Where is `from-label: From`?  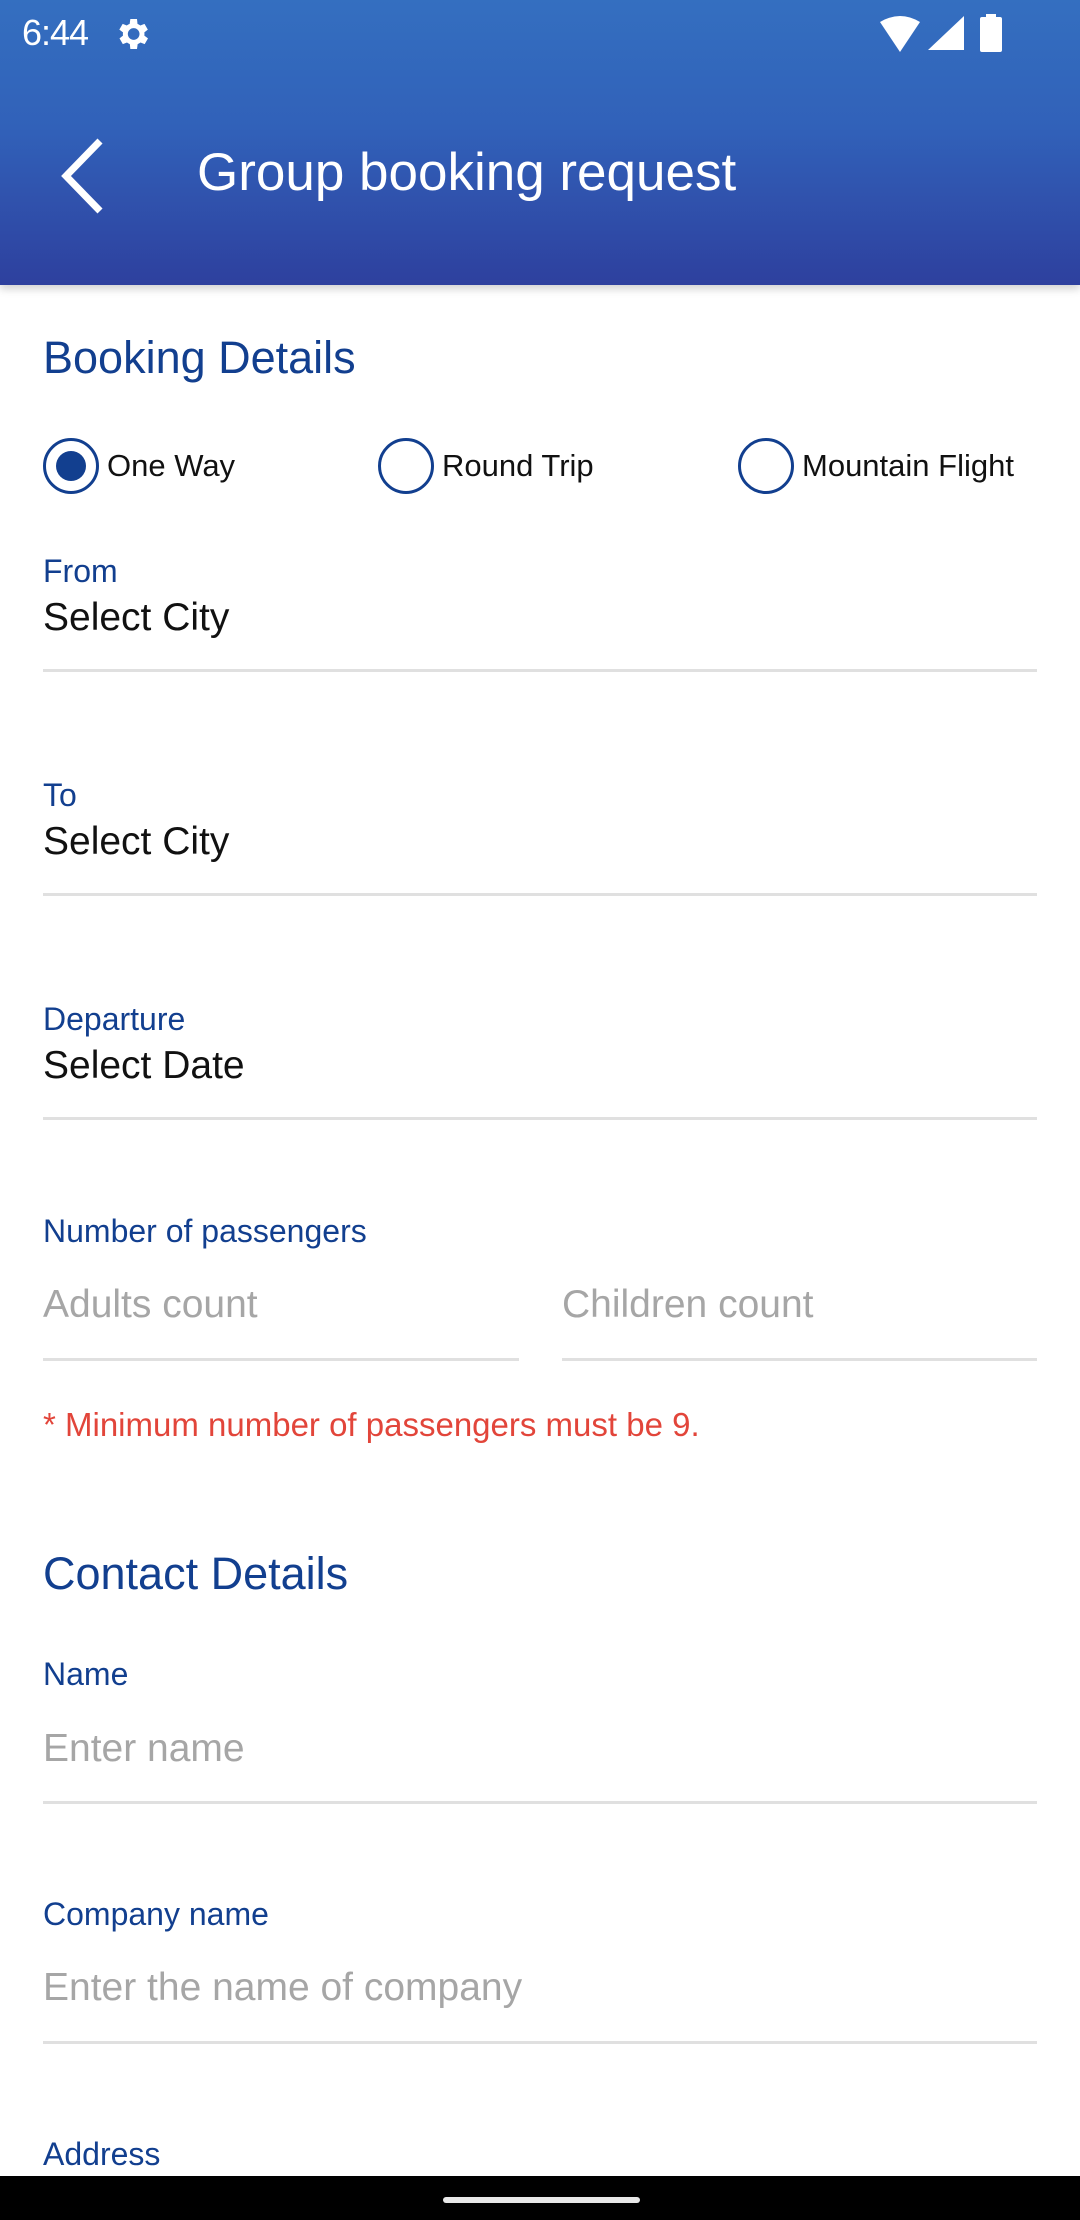 from-label: From is located at coordinates (80, 571).